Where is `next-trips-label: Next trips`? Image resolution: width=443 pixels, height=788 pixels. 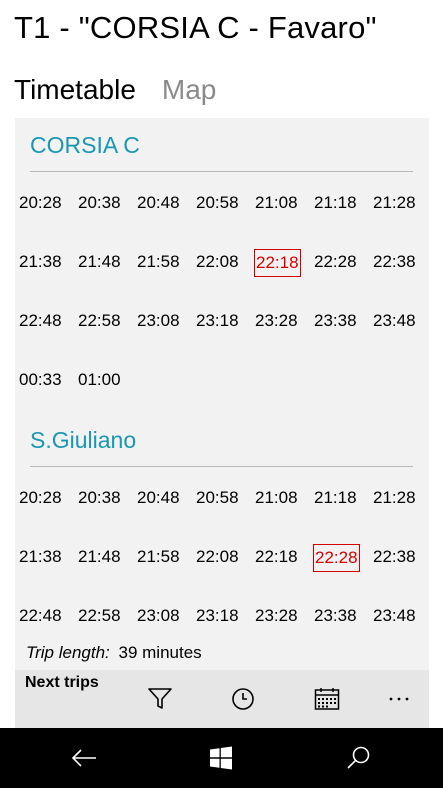 next-trips-label: Next trips is located at coordinates (62, 683).